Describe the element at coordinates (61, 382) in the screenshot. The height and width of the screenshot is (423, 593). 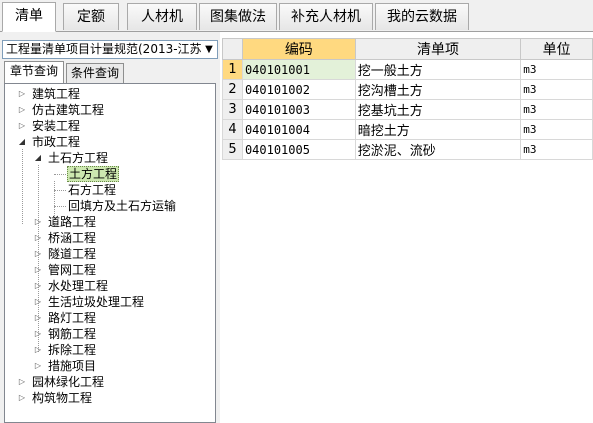
I see `tree-node-landscaping: ▷ 园林绿化工程` at that location.